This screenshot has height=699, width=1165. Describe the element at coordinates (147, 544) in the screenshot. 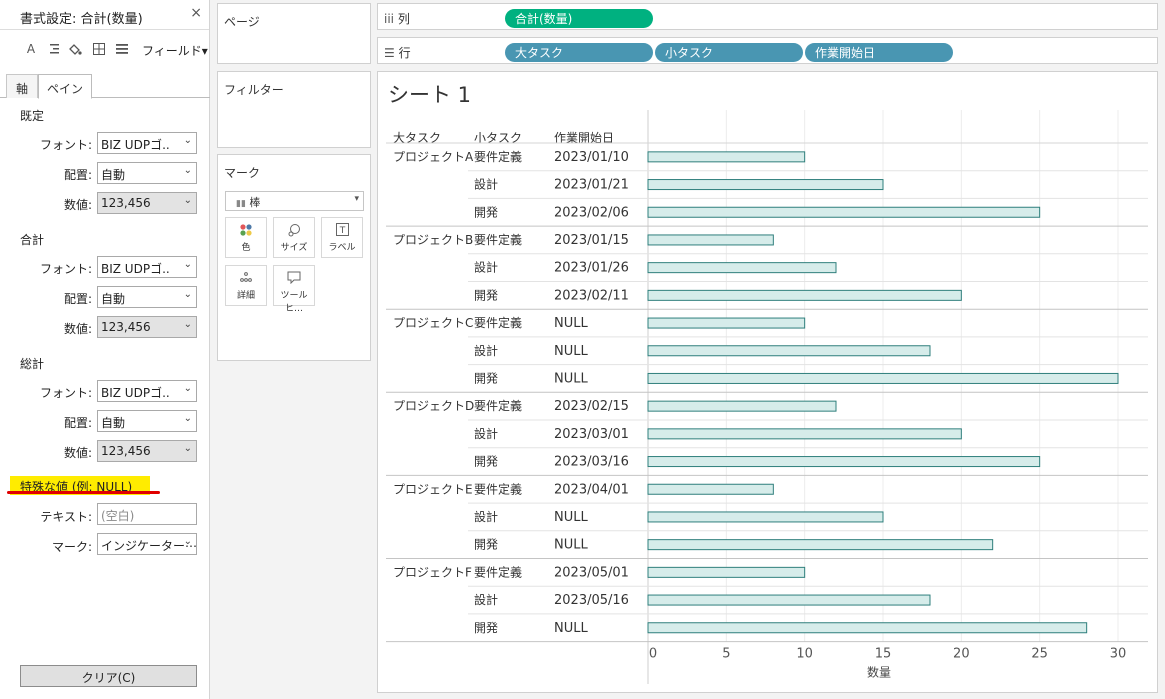

I see `special-marks-dropdown: インジケーター⋯ ⌄` at that location.